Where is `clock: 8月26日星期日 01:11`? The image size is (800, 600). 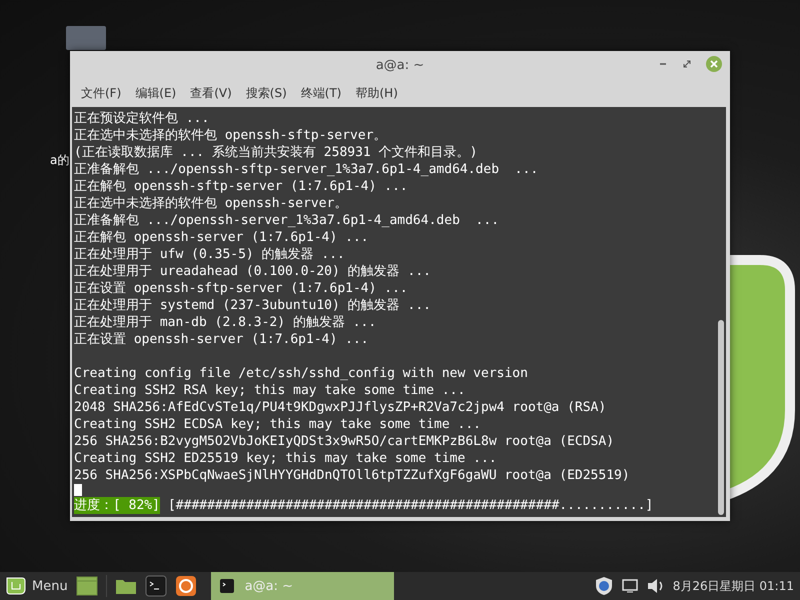
clock: 8月26日星期日 01:11 is located at coordinates (733, 586).